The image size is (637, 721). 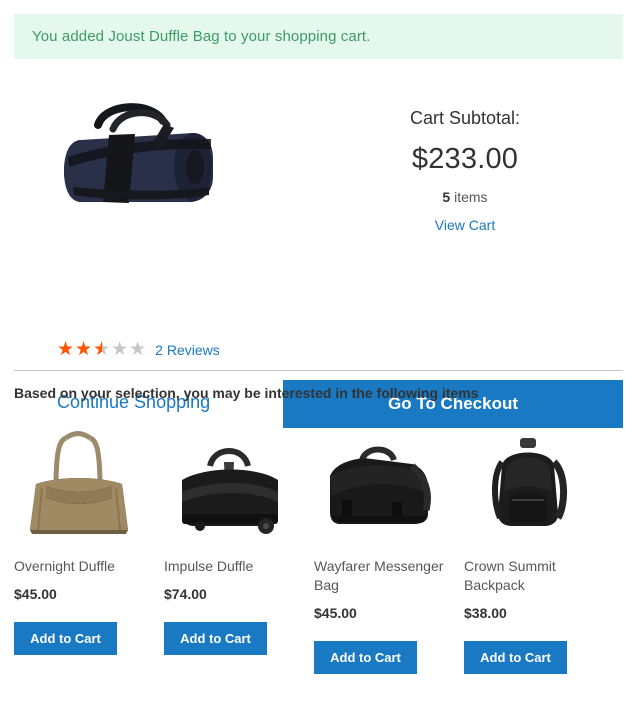 What do you see at coordinates (229, 481) in the screenshot?
I see `product-thumbnail-black-wheeled-duffle` at bounding box center [229, 481].